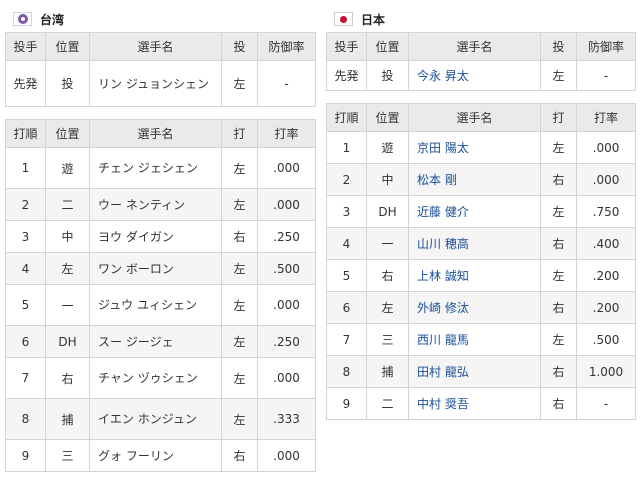 The image size is (640, 502). I want to click on player-position: 一, so click(387, 243).